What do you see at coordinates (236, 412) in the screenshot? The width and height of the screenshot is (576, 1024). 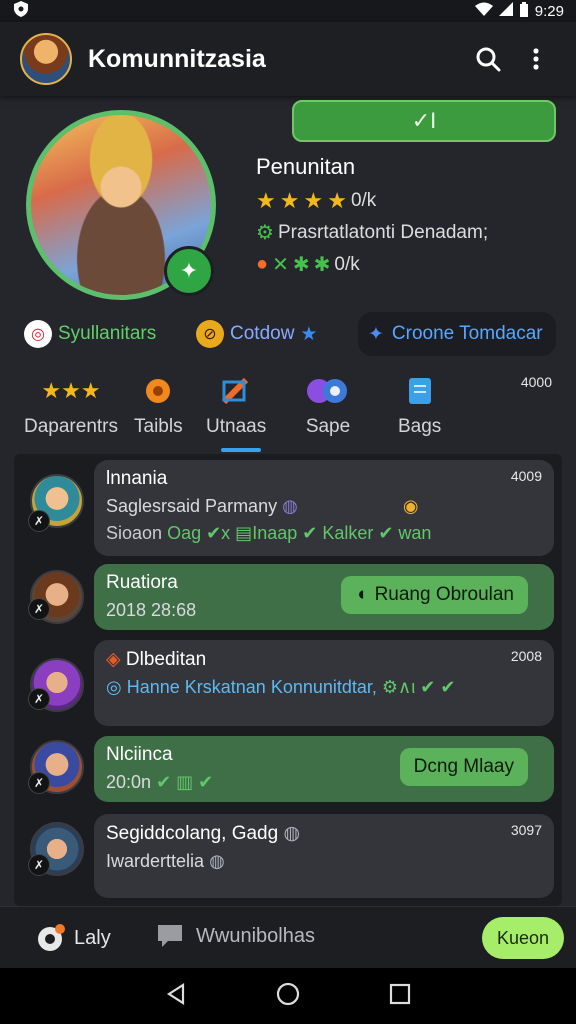 I see `tab-utnaas: Utnaas` at bounding box center [236, 412].